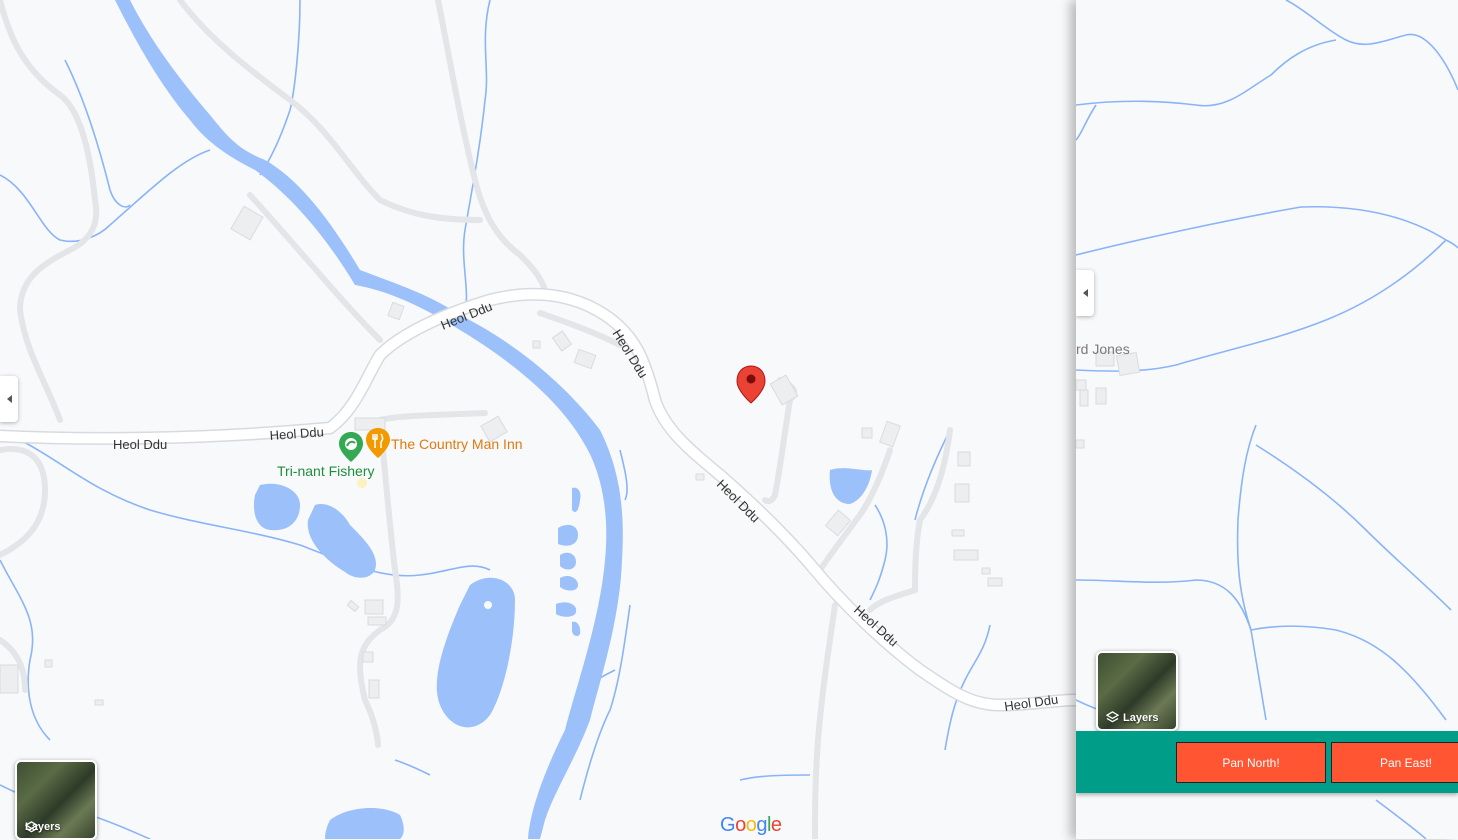 This screenshot has width=1458, height=840. Describe the element at coordinates (728, 825) in the screenshot. I see `google-letter: G` at that location.